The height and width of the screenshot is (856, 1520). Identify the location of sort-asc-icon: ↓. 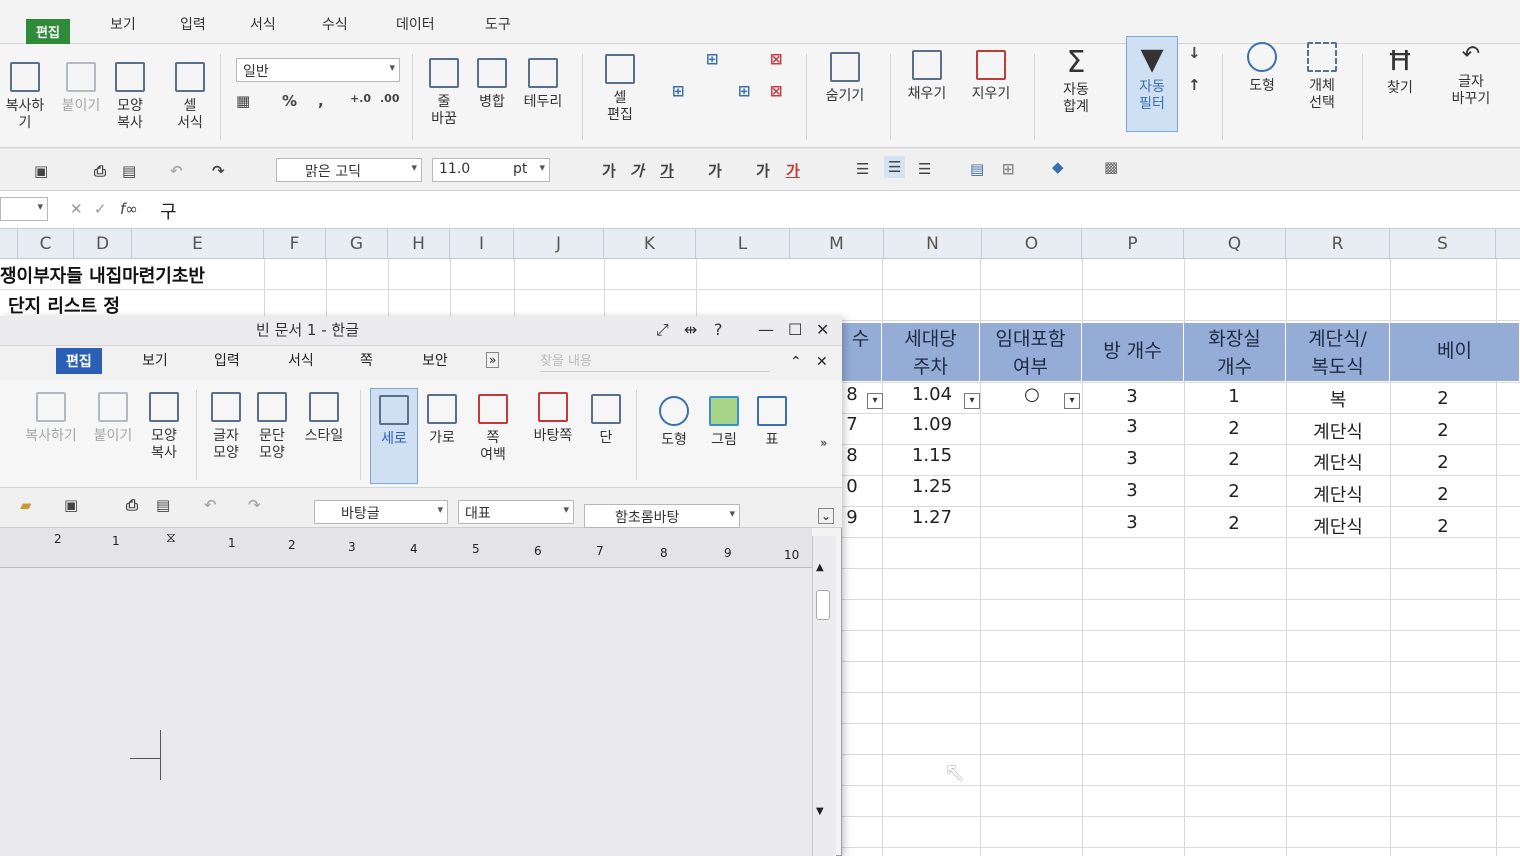
(1194, 53).